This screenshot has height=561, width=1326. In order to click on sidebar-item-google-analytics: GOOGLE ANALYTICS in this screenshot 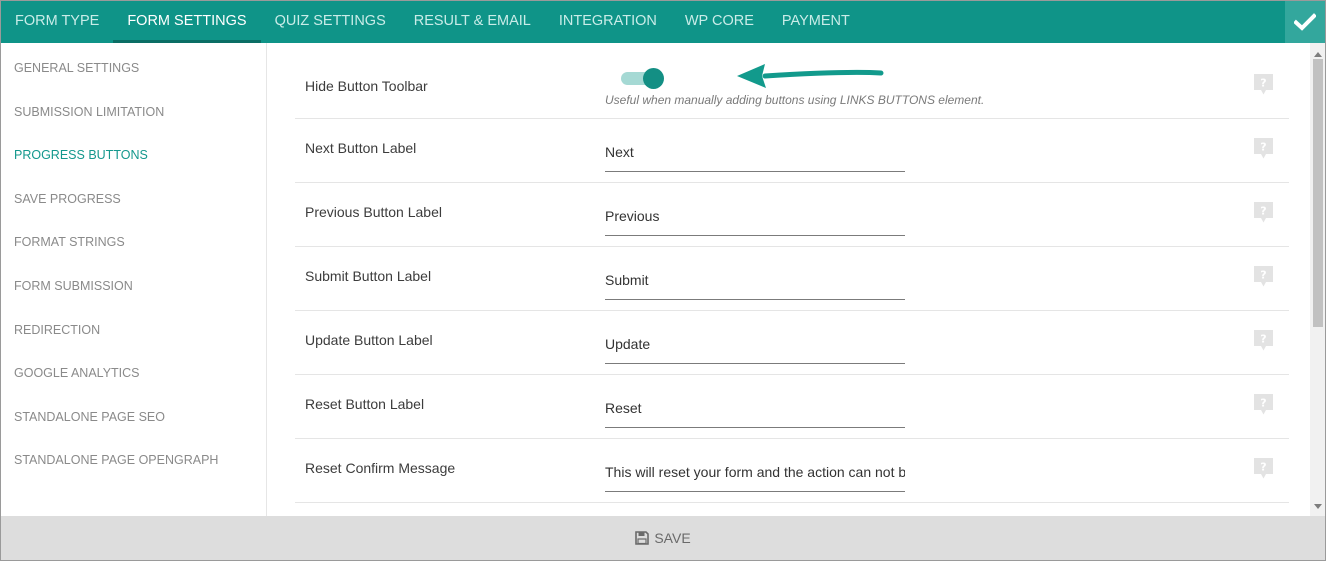, I will do `click(133, 370)`.